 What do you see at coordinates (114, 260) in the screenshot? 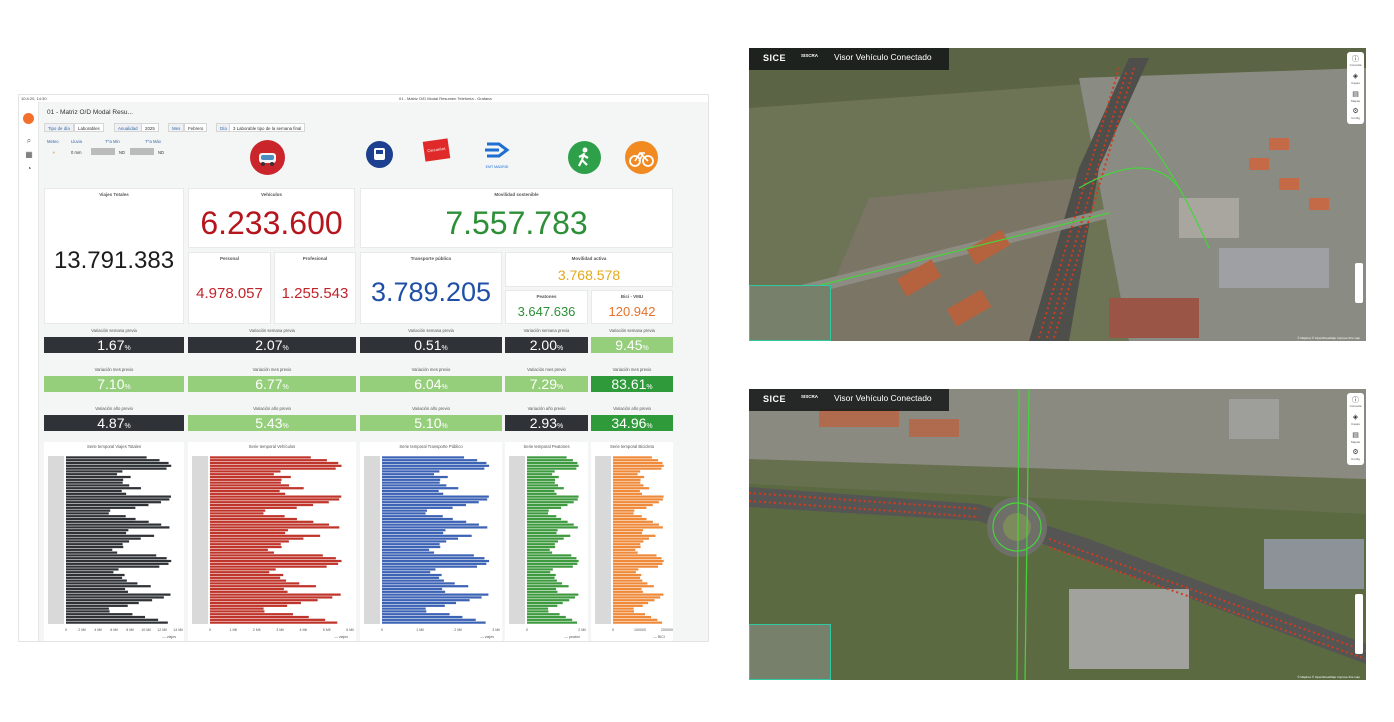
I see `kpi-value: 13.791.383` at bounding box center [114, 260].